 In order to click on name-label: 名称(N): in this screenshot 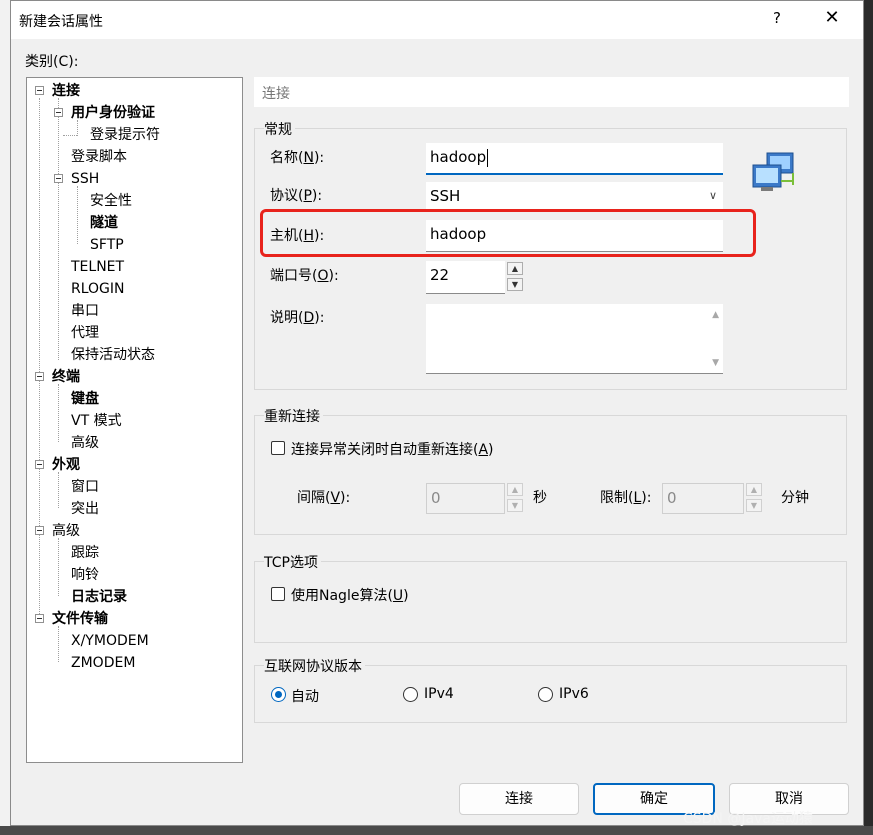, I will do `click(297, 157)`.